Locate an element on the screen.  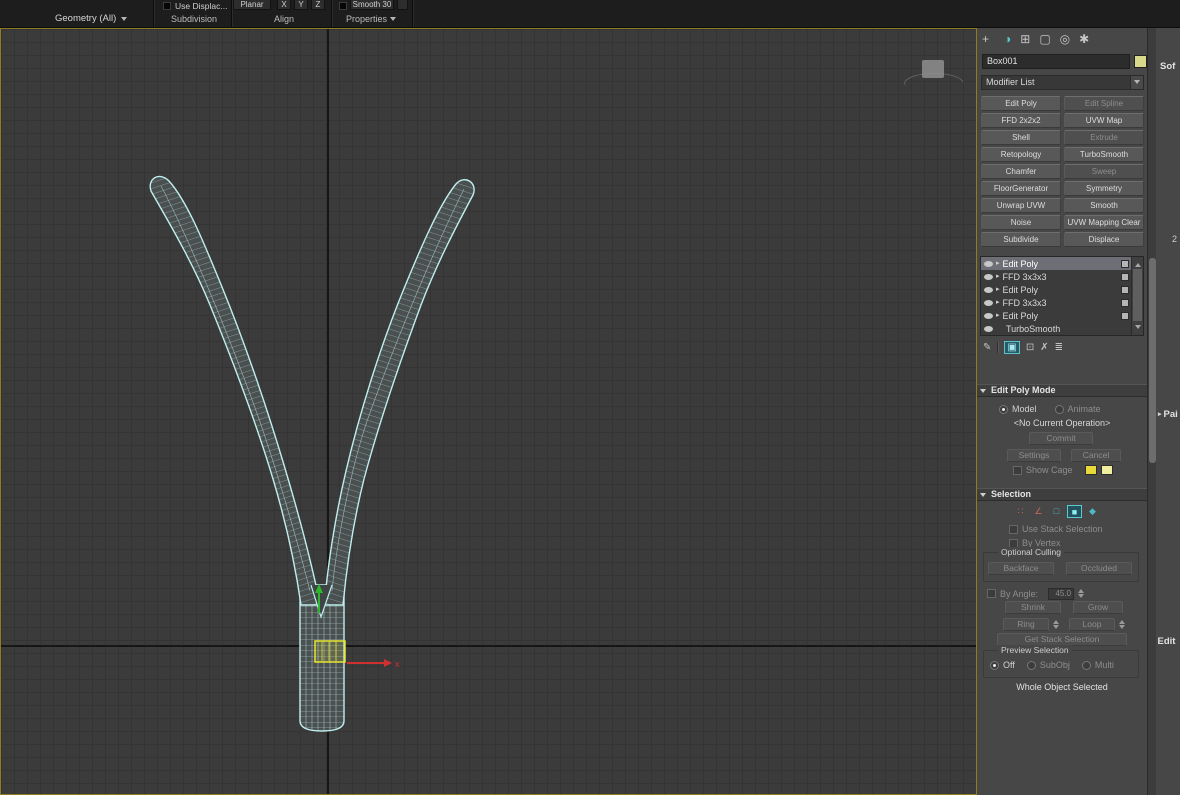
rollout-selection: Selection is located at coordinates (1062, 494).